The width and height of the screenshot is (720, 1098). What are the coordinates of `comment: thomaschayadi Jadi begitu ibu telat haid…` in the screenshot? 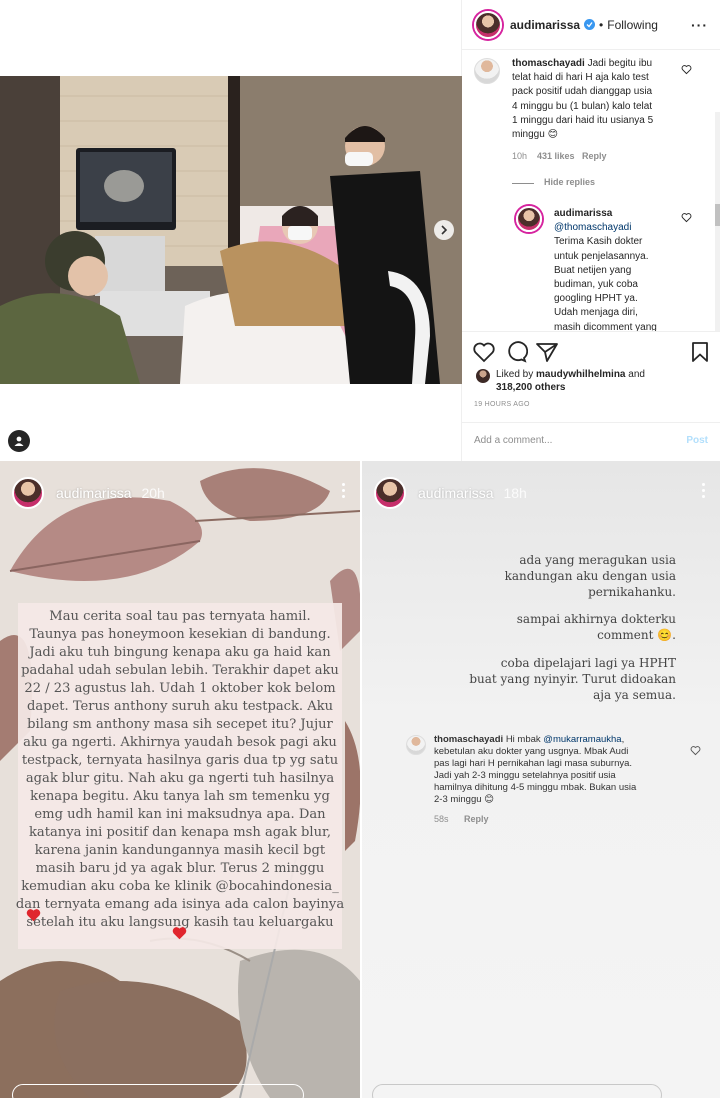 It's located at (602, 99).